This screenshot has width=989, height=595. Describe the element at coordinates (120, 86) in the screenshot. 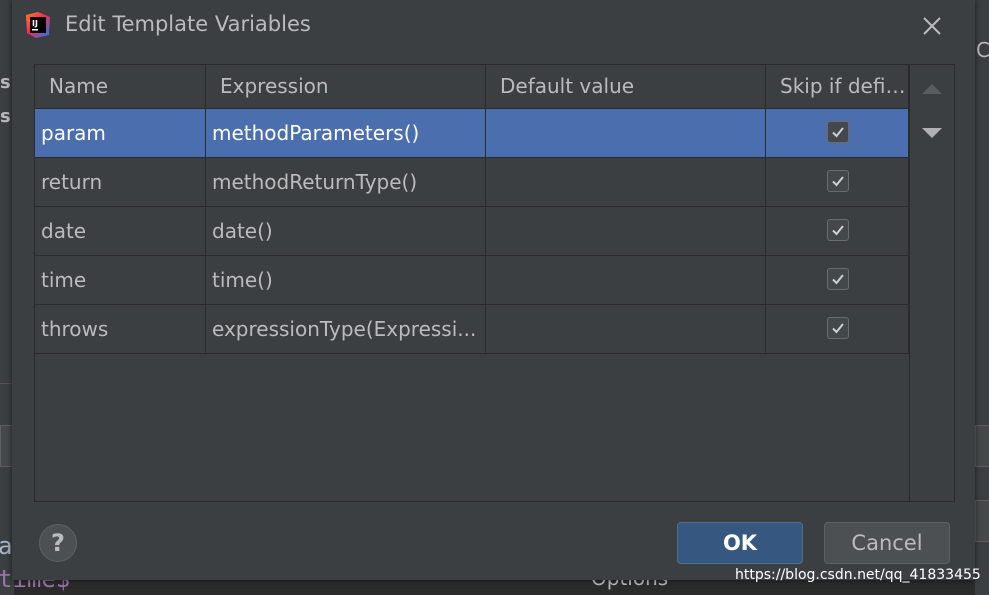

I see `column-header-name: Name` at that location.